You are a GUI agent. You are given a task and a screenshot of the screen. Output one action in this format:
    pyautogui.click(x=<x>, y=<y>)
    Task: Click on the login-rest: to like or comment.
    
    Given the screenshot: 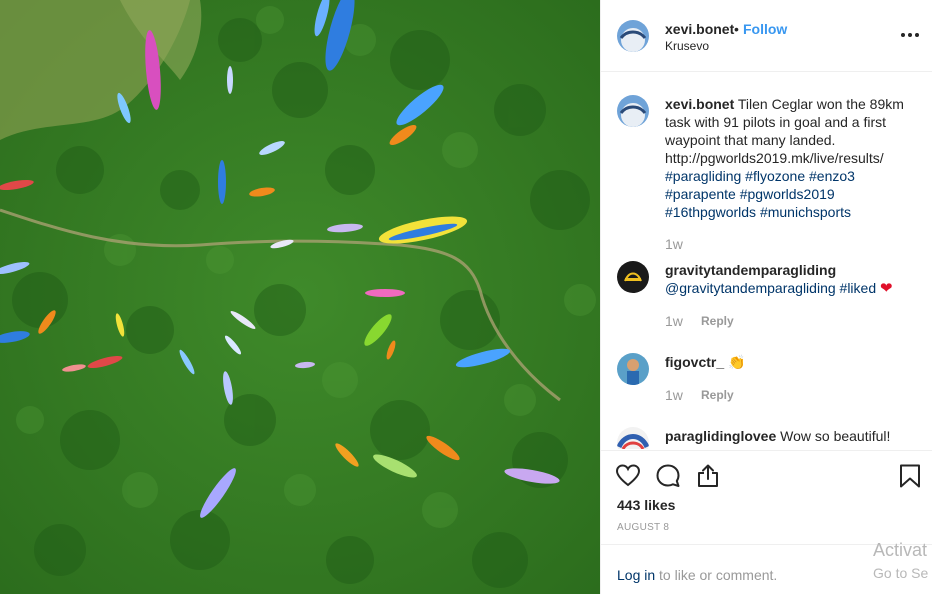 What is the action you would take?
    pyautogui.click(x=716, y=575)
    